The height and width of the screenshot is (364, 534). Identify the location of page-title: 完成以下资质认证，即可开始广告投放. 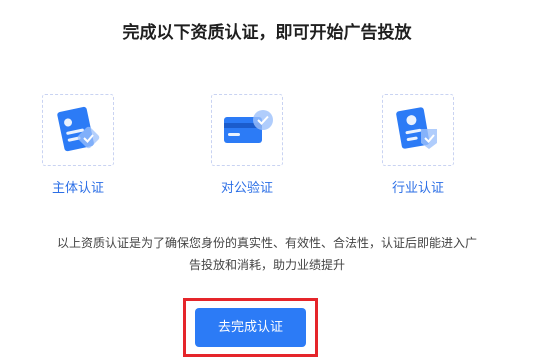
(267, 33).